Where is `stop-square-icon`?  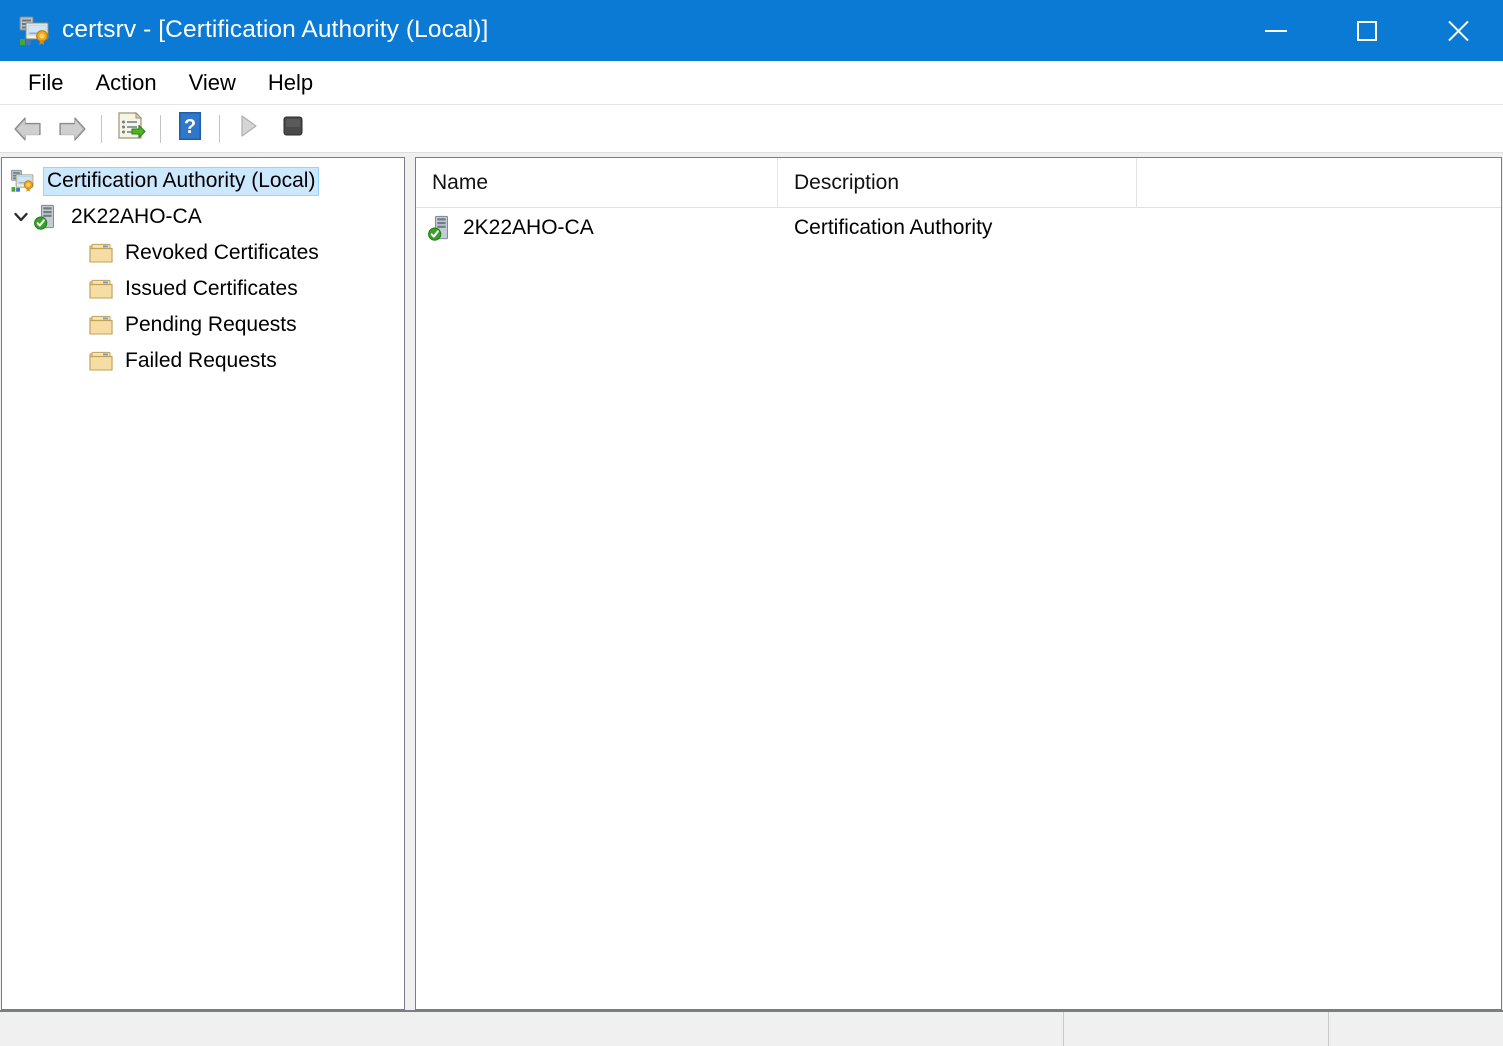 stop-square-icon is located at coordinates (293, 128).